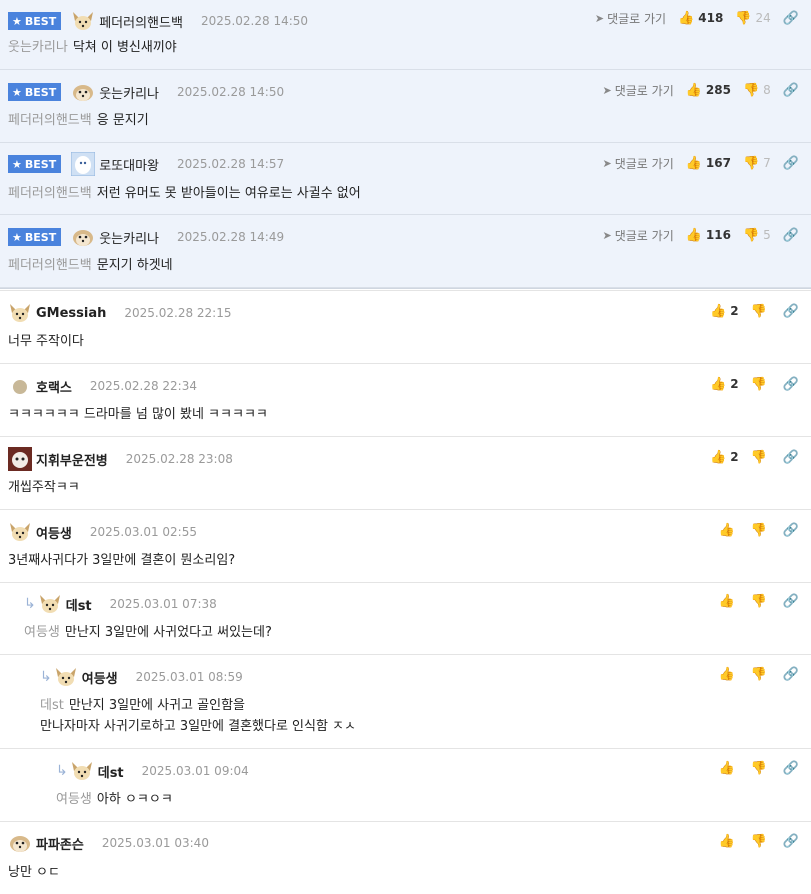 The image size is (811, 894). What do you see at coordinates (152, 771) in the screenshot?
I see `comment-header: ↳ 데st 2025.03.01 09:04` at bounding box center [152, 771].